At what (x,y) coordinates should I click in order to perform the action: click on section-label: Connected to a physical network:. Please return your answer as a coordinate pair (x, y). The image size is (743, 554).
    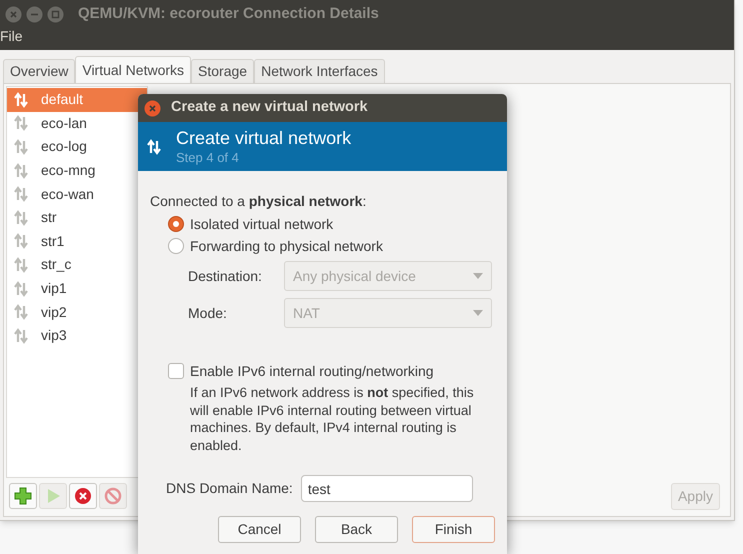
    Looking at the image, I should click on (259, 201).